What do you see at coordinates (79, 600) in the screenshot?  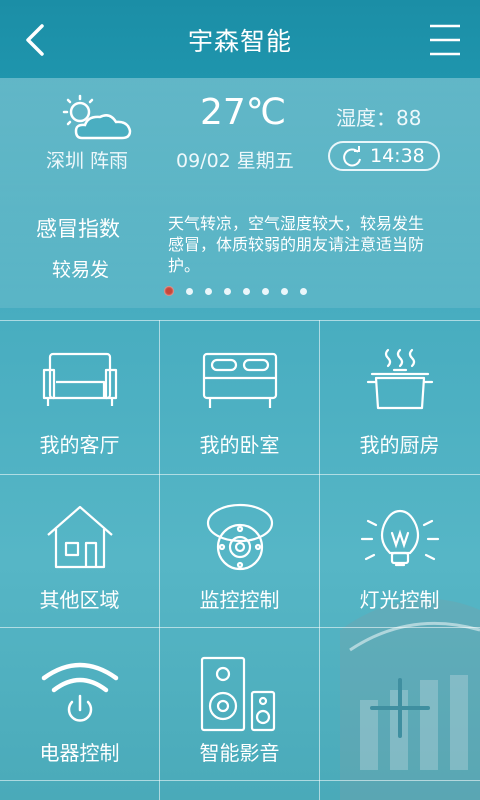 I see `tile-label: 其他区域` at bounding box center [79, 600].